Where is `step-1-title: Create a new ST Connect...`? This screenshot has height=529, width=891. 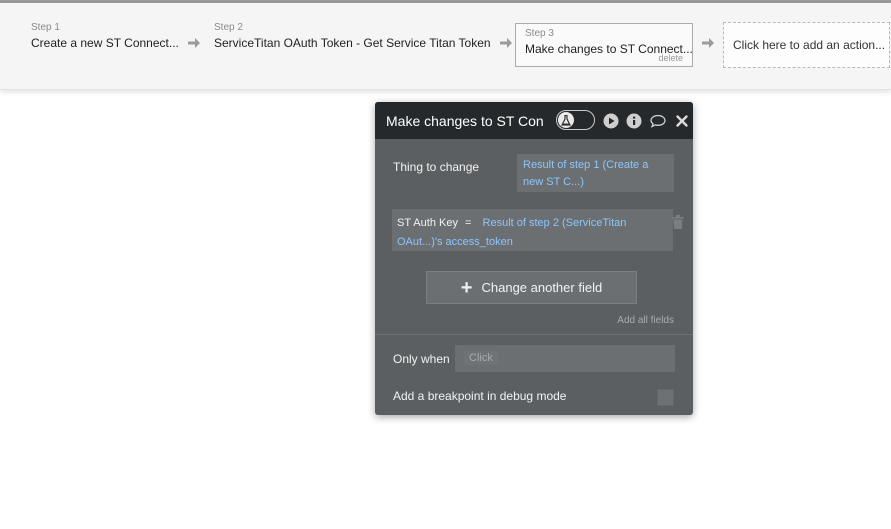
step-1-title: Create a new ST Connect... is located at coordinates (105, 43).